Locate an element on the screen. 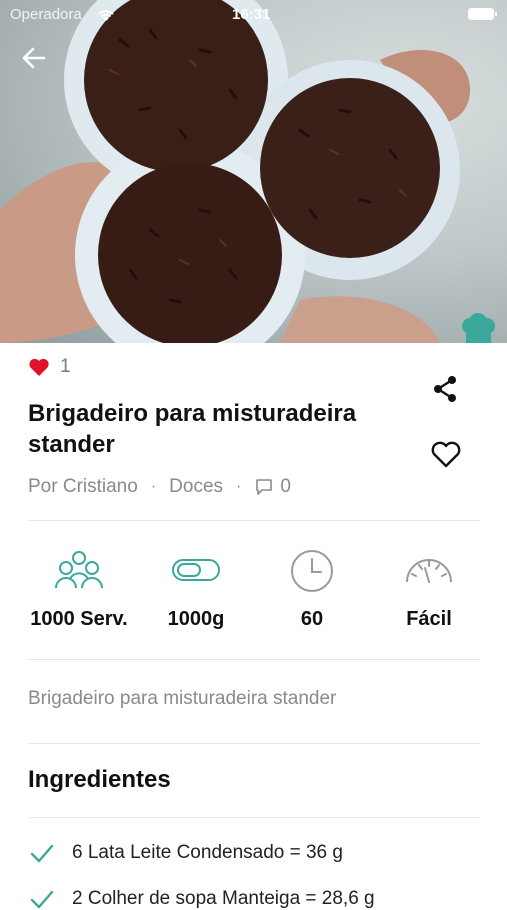  status-bar: Operadora 16:31 is located at coordinates (253, 15).